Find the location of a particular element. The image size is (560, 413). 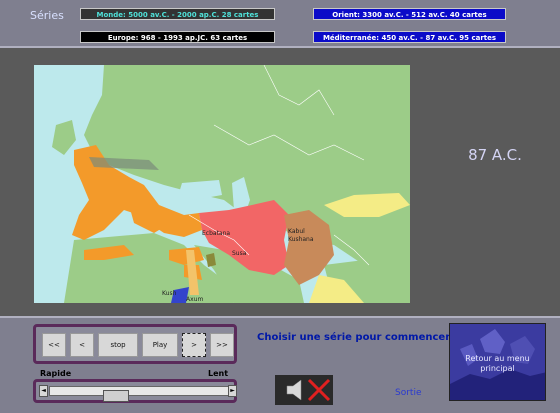

main-menu-button: Retour au menu principal is located at coordinates (497, 362).